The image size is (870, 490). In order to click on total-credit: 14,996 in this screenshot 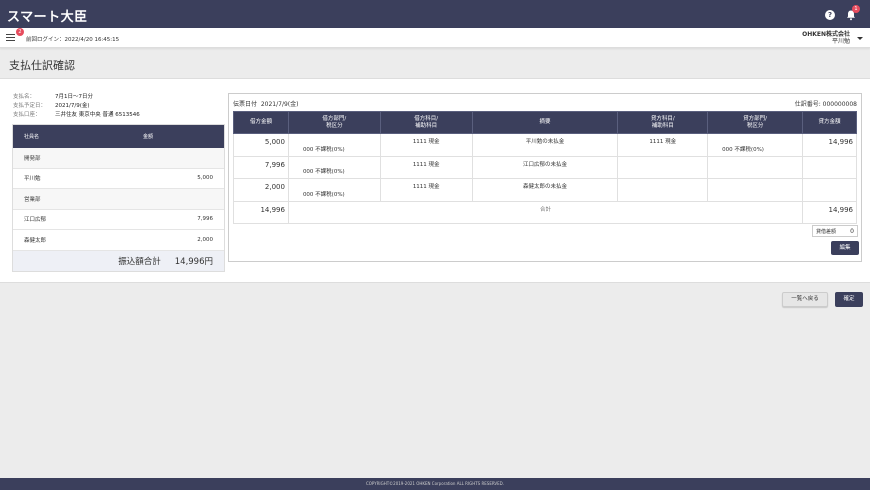, I will do `click(829, 212)`.